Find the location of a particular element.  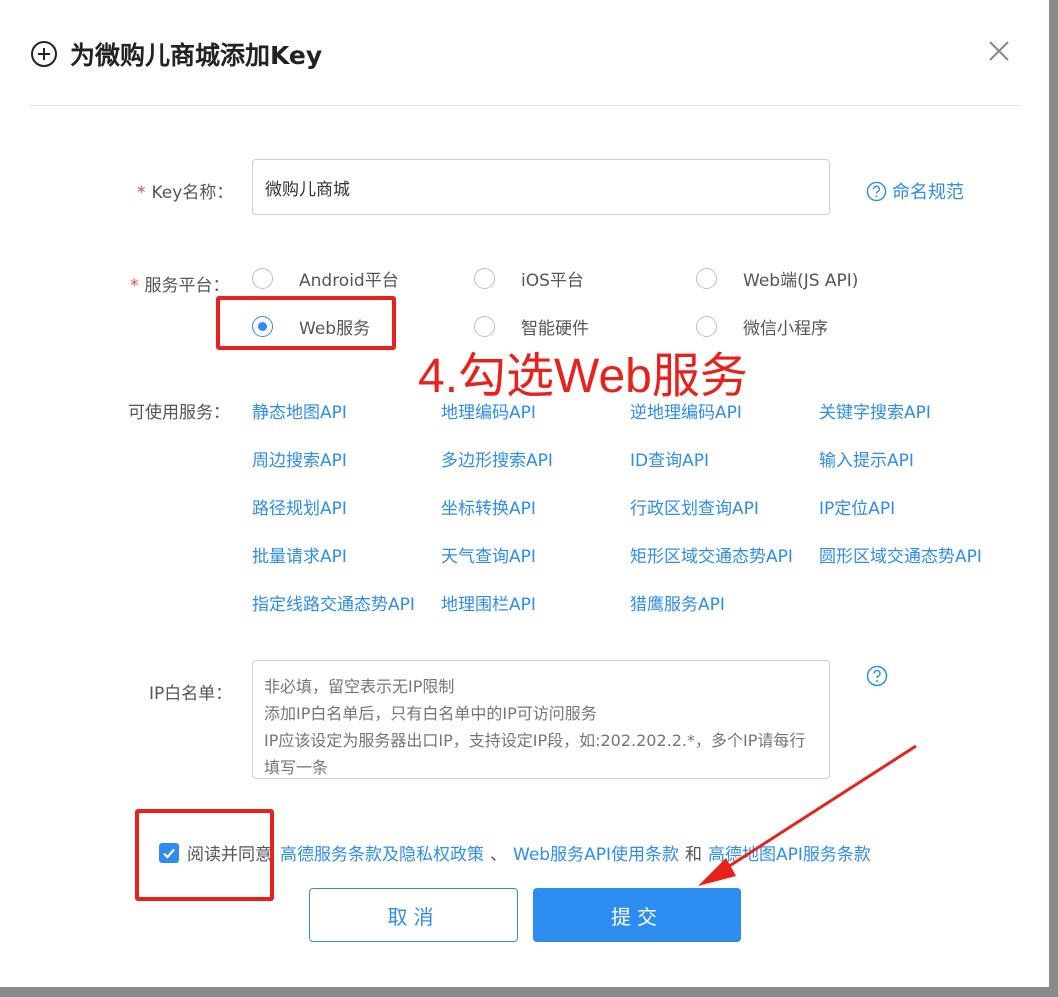

key-name-label: * Key名称： is located at coordinates (185, 193).